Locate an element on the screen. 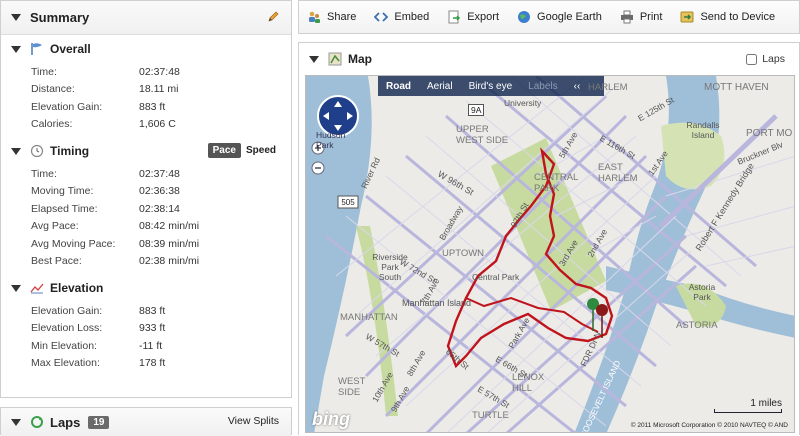 The image size is (800, 436). stat-row: Time: 02:37:48 is located at coordinates (151, 72).